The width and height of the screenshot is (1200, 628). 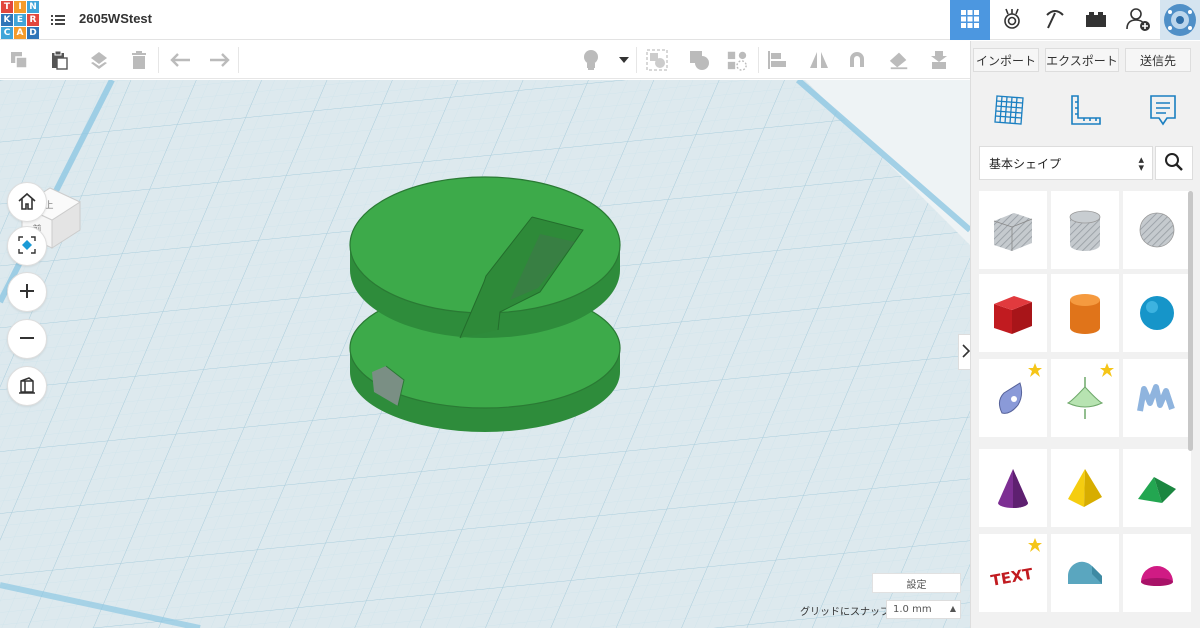 I want to click on tab-ruler, so click(x=1086, y=111).